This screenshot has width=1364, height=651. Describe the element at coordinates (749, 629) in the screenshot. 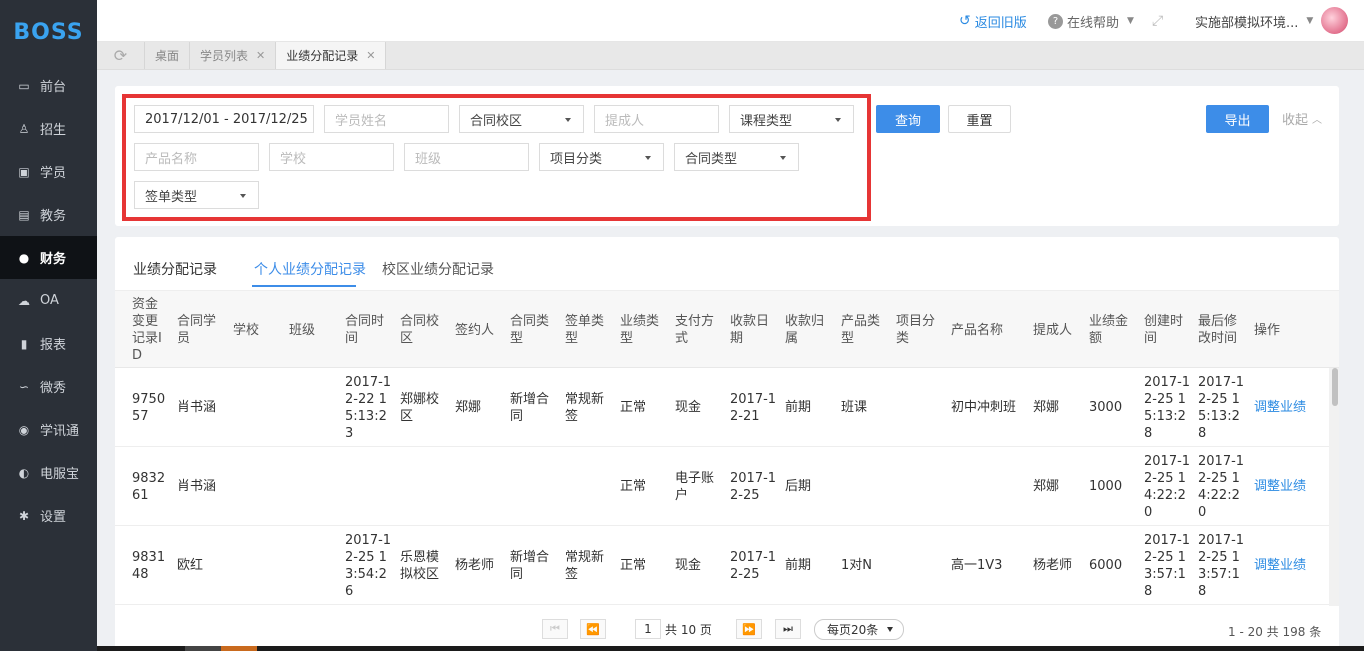

I see `next-page-button: ⏩` at that location.